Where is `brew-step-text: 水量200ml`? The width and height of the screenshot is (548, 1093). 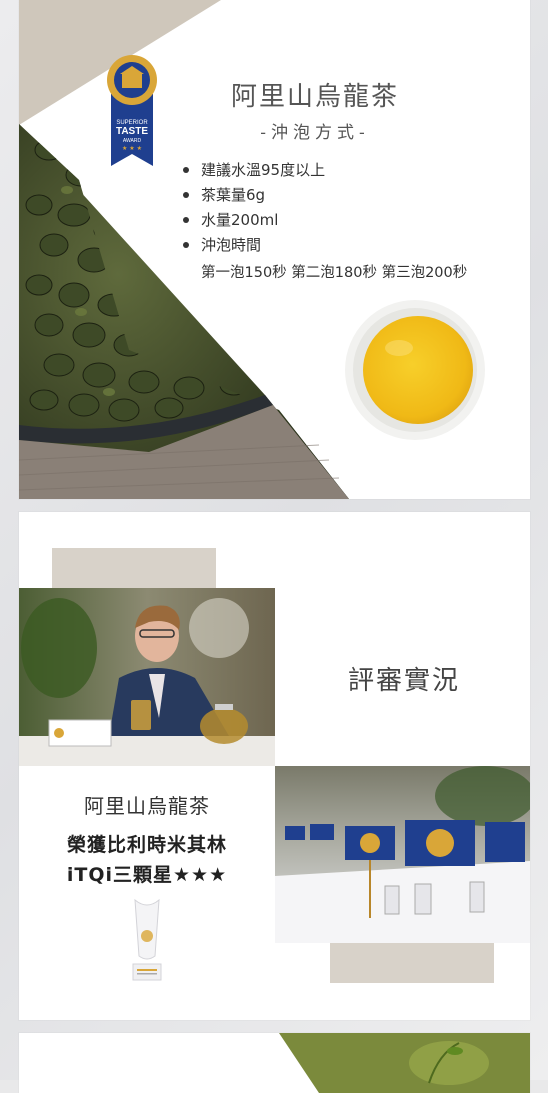
brew-step-text: 水量200ml is located at coordinates (240, 220).